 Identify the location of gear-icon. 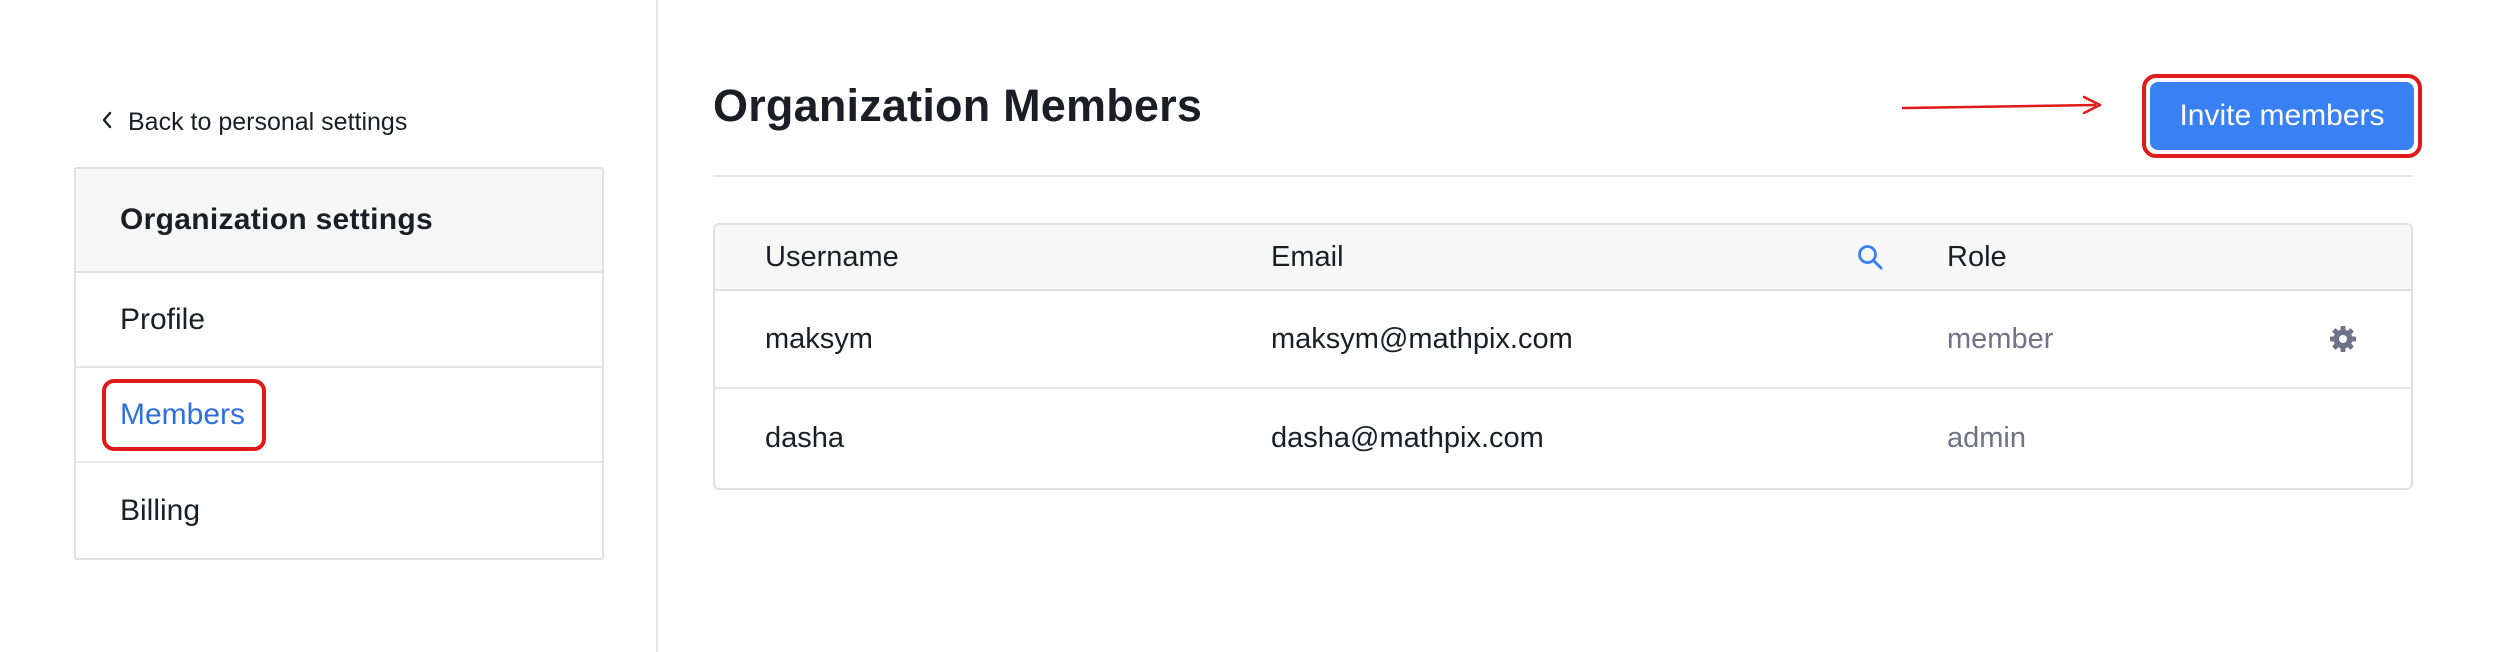
(2343, 339).